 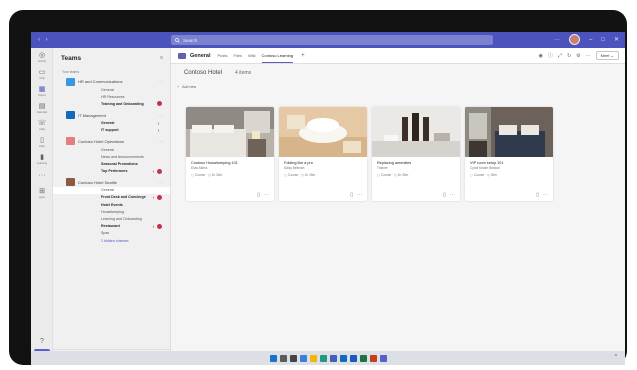 I want to click on rail-label: Files, so click(x=42, y=146).